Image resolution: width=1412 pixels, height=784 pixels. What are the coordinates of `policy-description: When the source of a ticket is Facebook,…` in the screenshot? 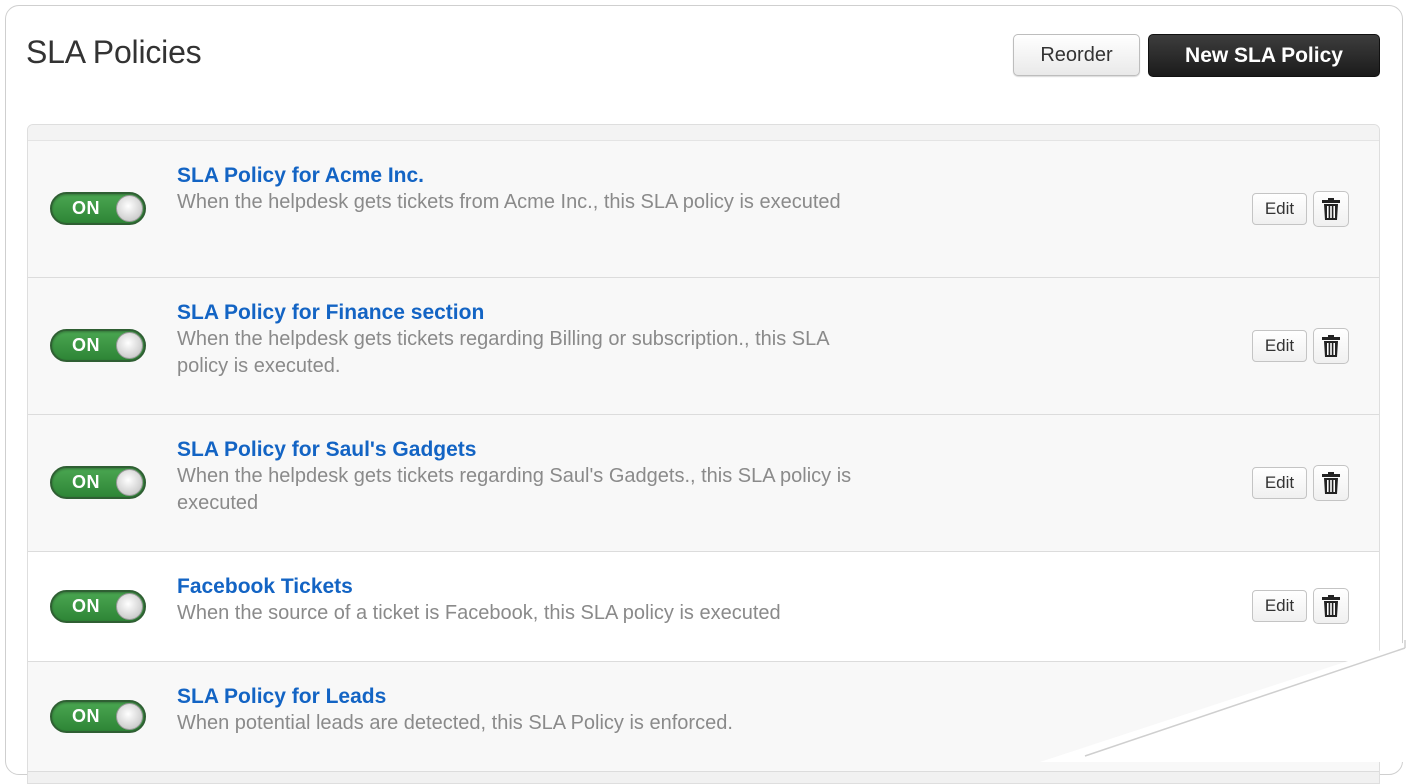 It's located at (479, 613).